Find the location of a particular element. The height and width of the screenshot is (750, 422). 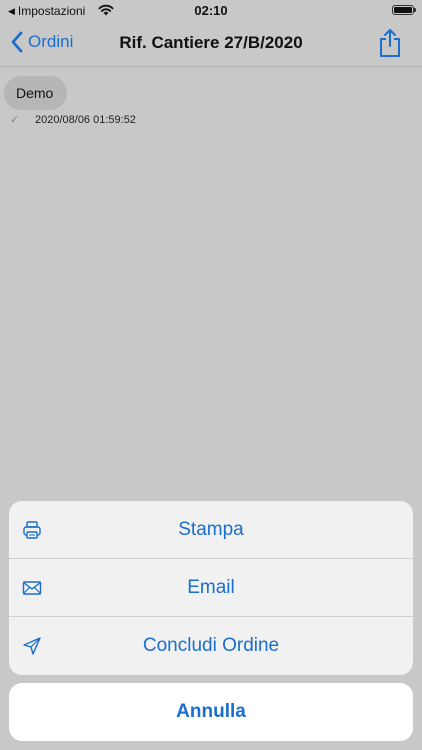

share-icon is located at coordinates (390, 43).